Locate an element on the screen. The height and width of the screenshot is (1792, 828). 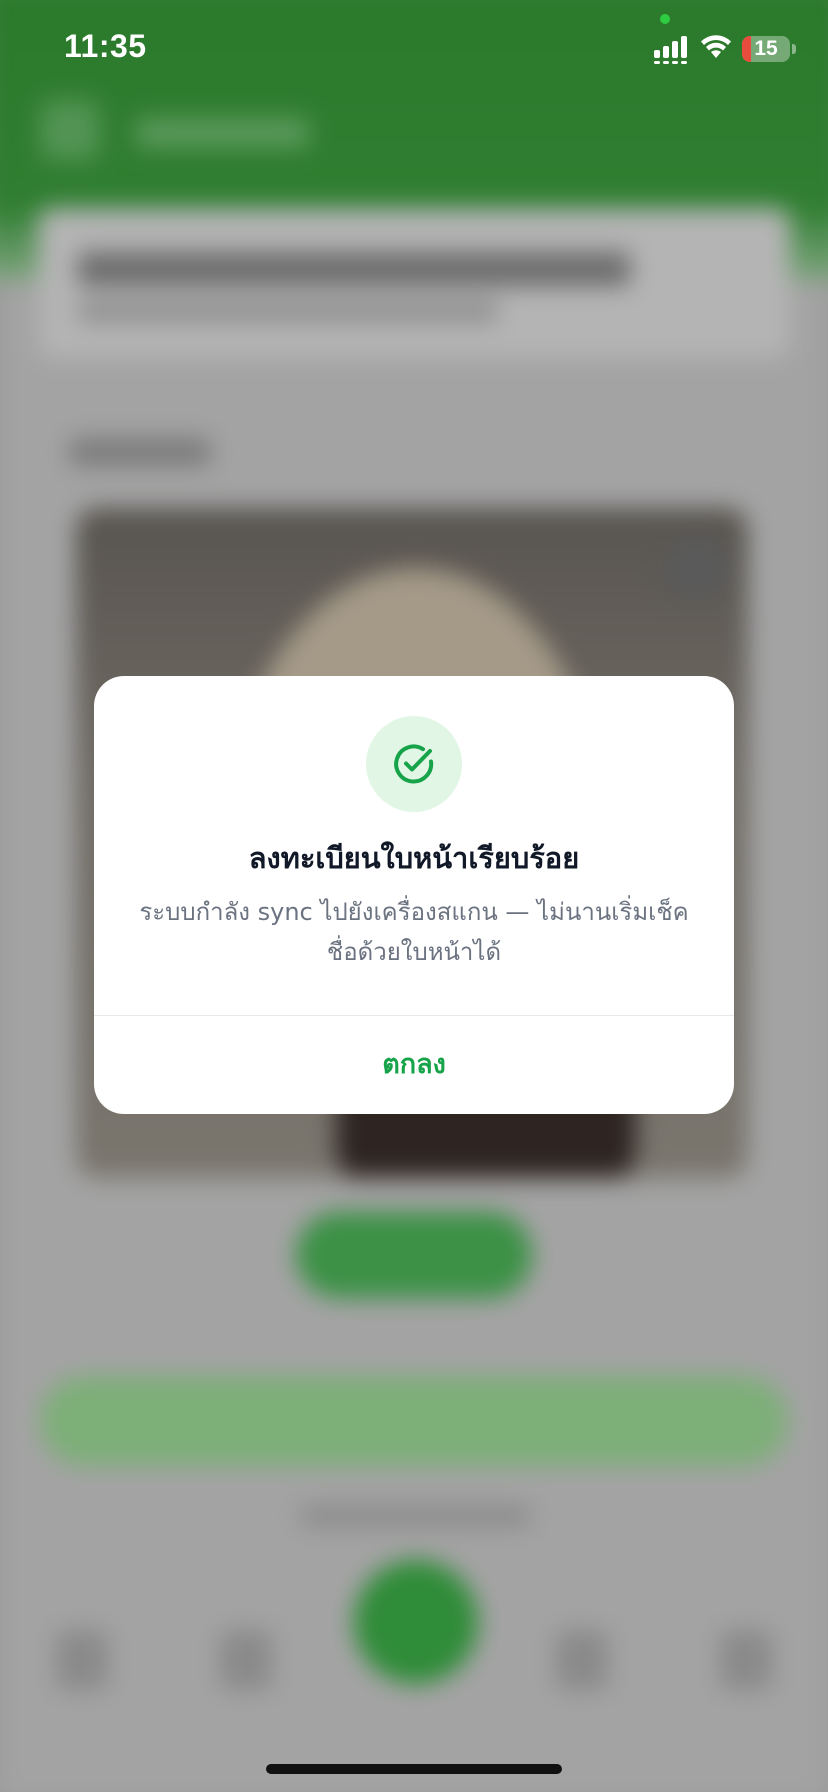
battery-icon: 15 is located at coordinates (766, 49).